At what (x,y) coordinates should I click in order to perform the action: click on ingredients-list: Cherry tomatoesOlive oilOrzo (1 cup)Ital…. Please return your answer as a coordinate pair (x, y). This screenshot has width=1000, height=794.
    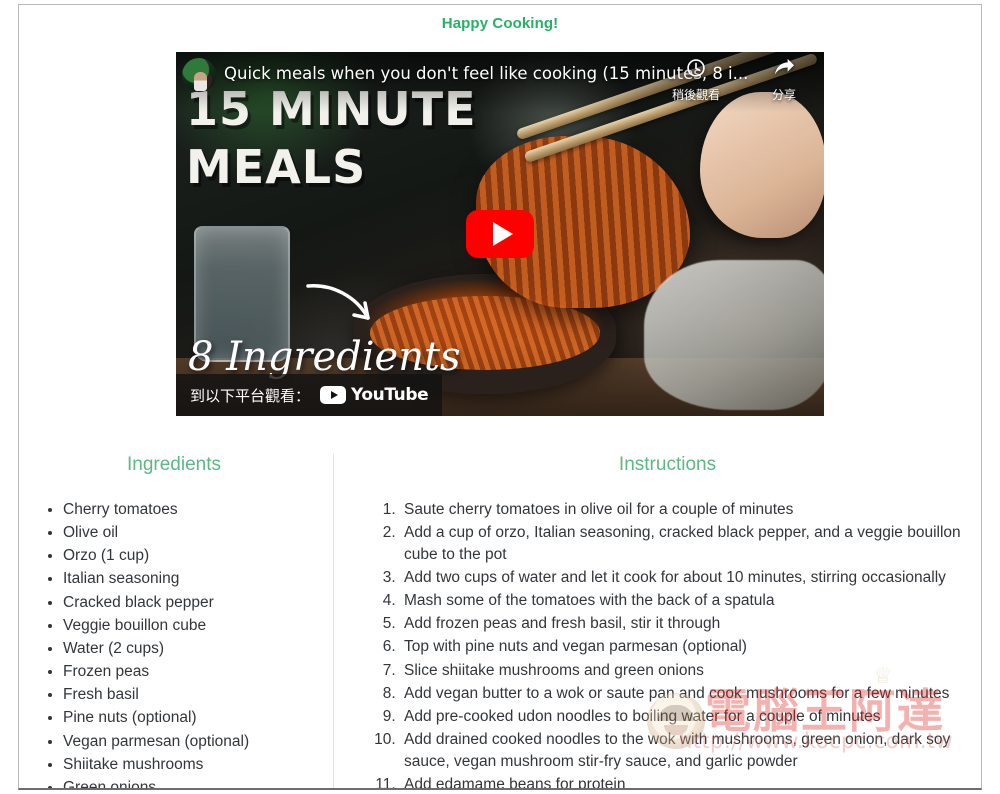
    Looking at the image, I should click on (174, 643).